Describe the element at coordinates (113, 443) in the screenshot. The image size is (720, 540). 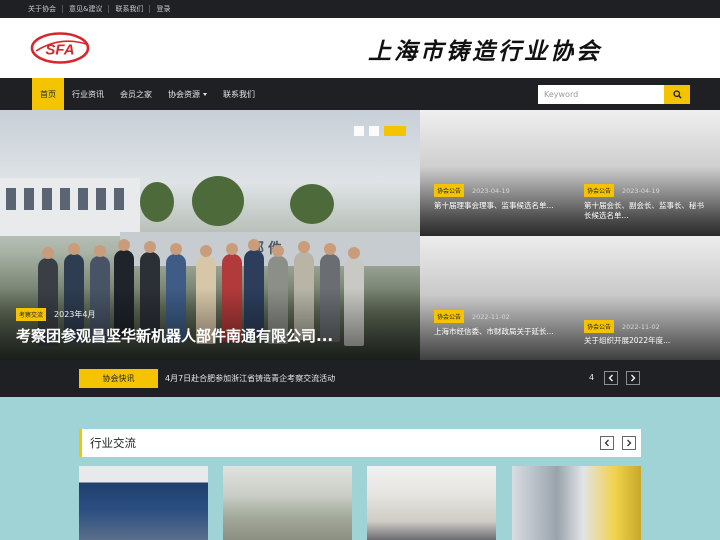
I see `section-title: 行业交流` at that location.